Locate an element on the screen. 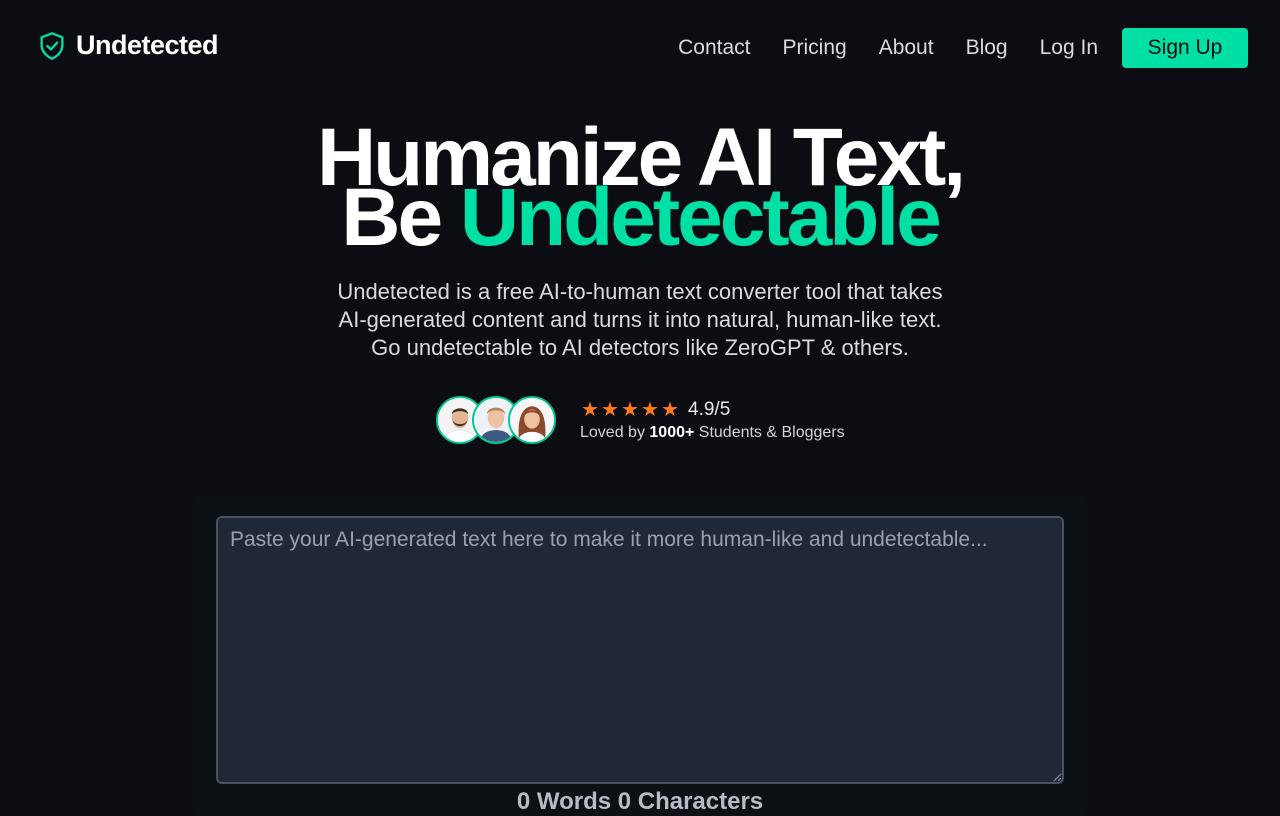 The width and height of the screenshot is (1280, 816). word-char-counter: 0 Words 0 Characters is located at coordinates (640, 801).